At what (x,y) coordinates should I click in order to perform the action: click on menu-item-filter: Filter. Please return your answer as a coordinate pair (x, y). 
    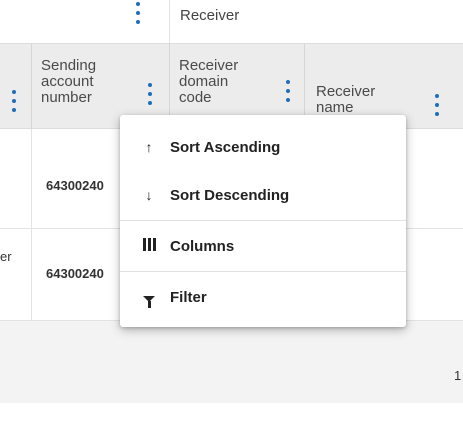
    Looking at the image, I should click on (263, 297).